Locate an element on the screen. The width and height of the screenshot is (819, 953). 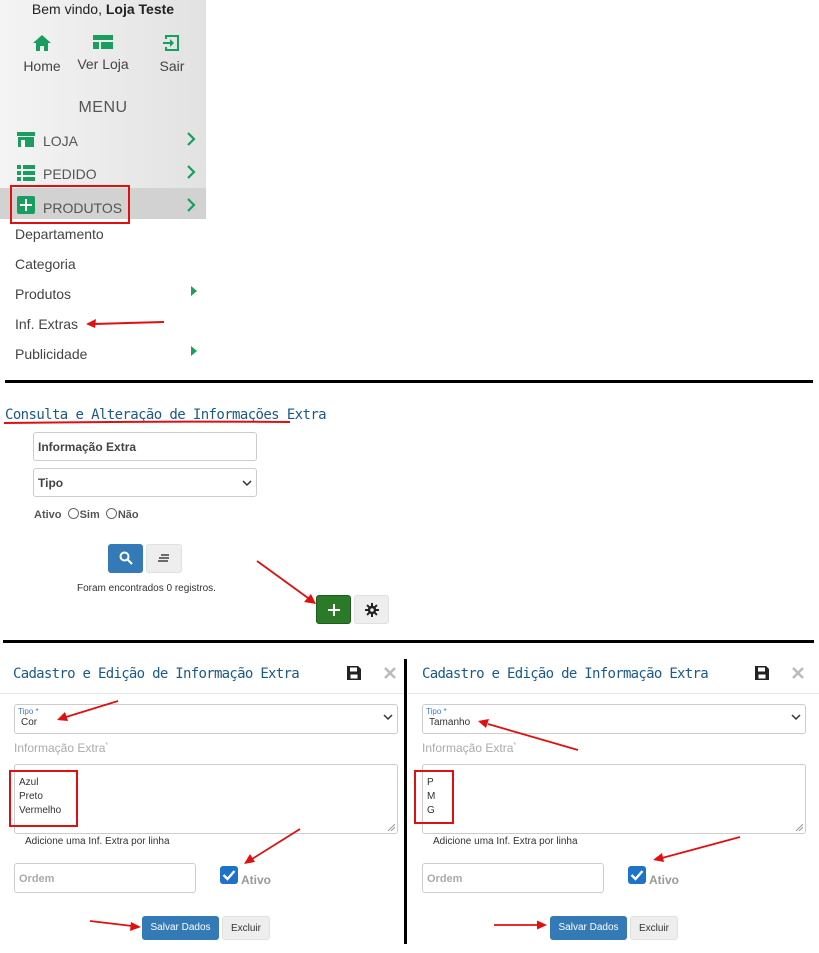
welcome-prefix: Bem vindo, is located at coordinates (66, 9).